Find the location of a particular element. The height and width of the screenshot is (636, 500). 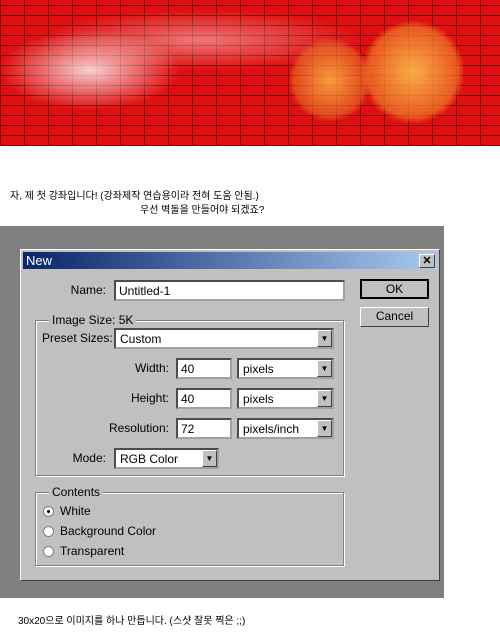

name-label: Name: is located at coordinates (88, 290).